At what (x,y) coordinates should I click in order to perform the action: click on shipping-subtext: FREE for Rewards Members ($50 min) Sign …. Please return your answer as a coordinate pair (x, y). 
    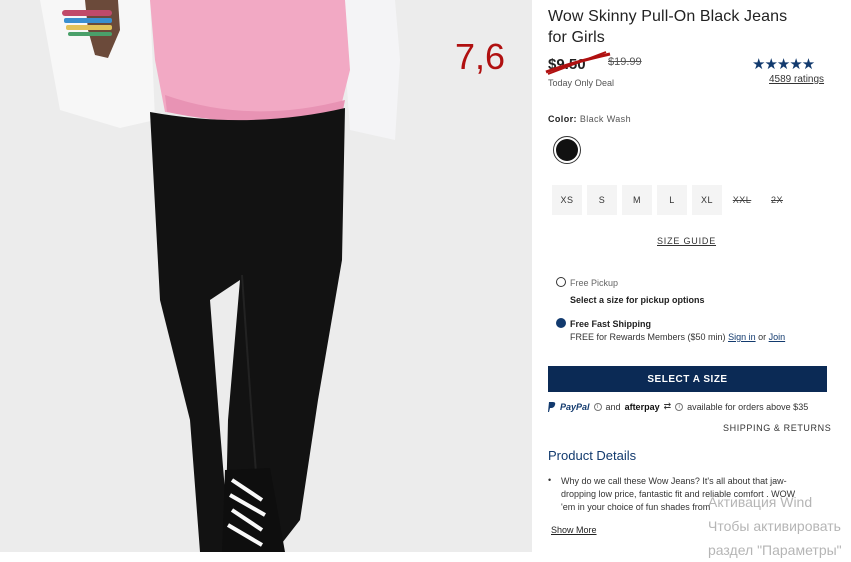
    Looking at the image, I should click on (677, 337).